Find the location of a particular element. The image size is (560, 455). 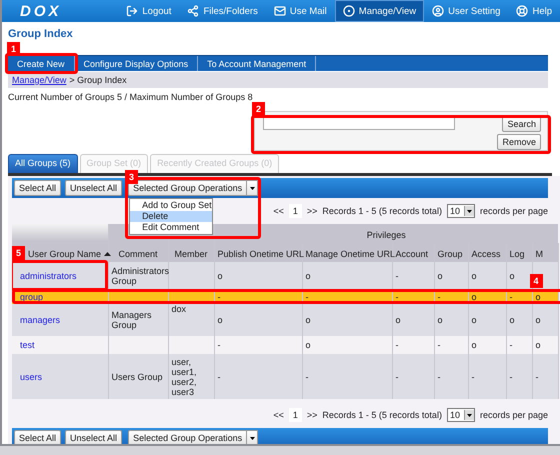

nav-item: Logout is located at coordinates (149, 11).